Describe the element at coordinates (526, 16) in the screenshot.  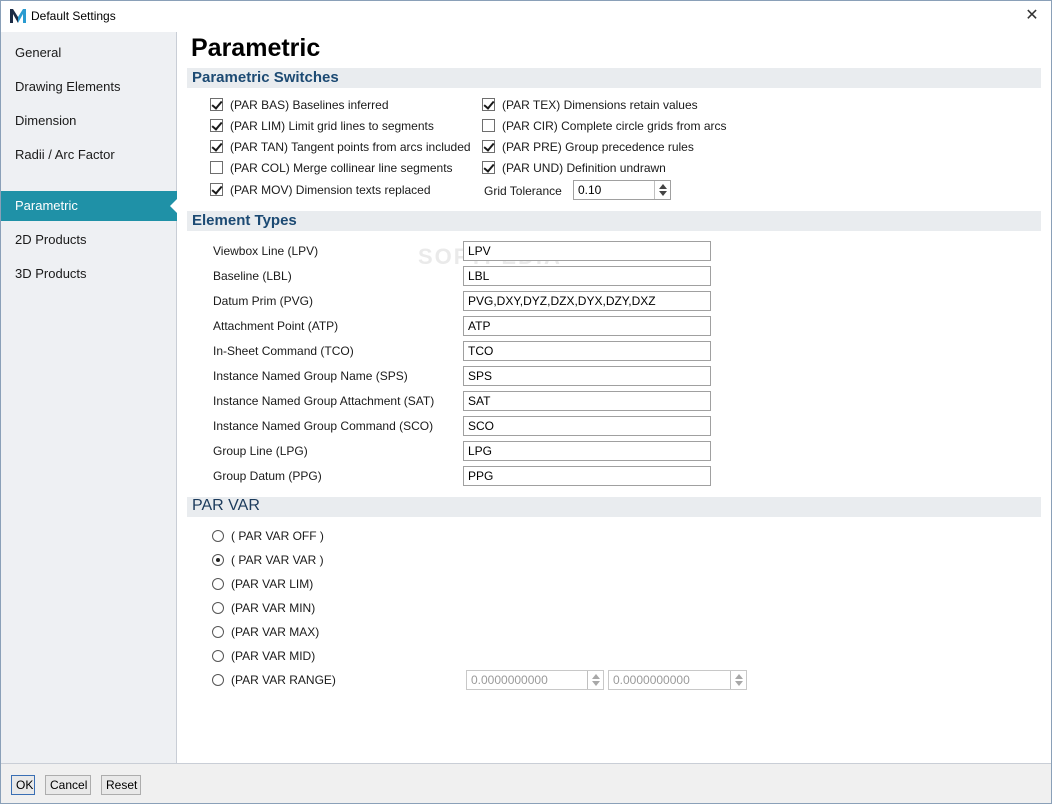
I see `title-bar: Default Settings ✕` at that location.